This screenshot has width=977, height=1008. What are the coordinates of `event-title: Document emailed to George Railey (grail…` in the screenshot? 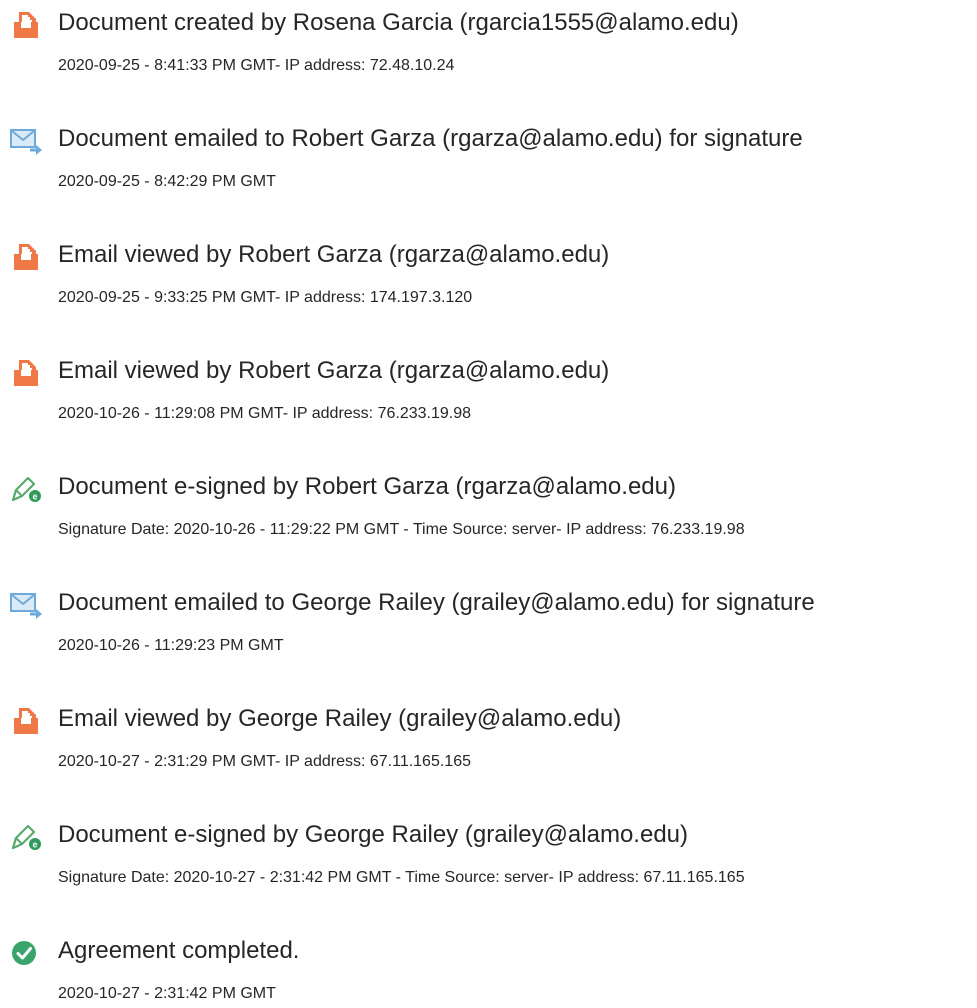 It's located at (436, 602).